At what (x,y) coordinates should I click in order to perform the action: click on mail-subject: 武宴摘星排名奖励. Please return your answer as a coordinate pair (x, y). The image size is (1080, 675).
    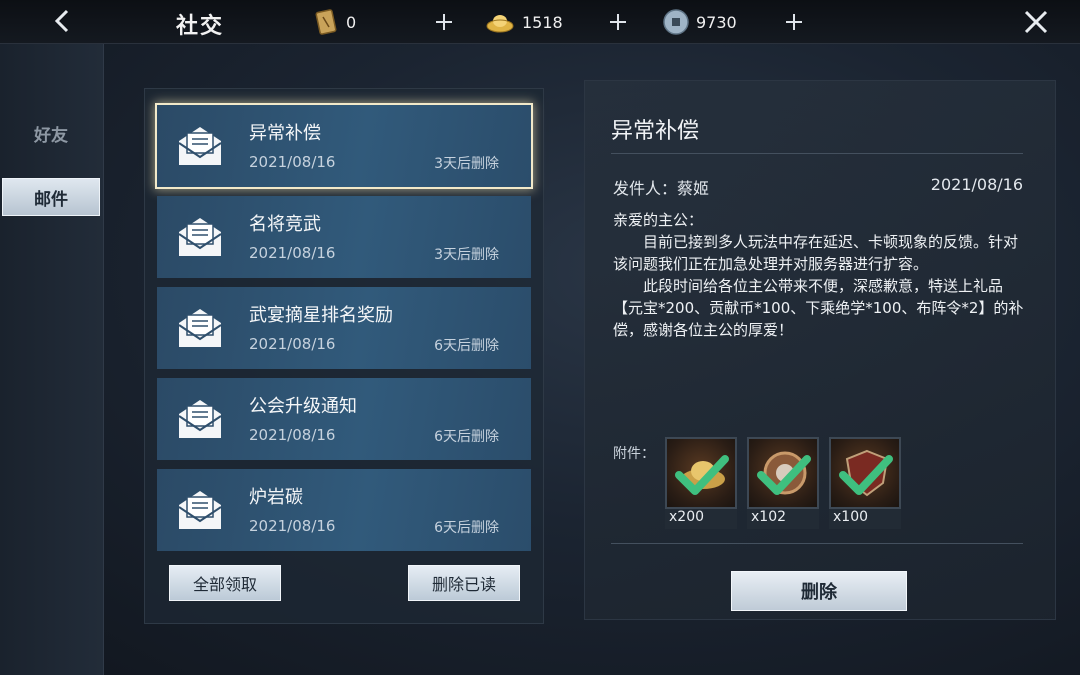
    Looking at the image, I should click on (321, 315).